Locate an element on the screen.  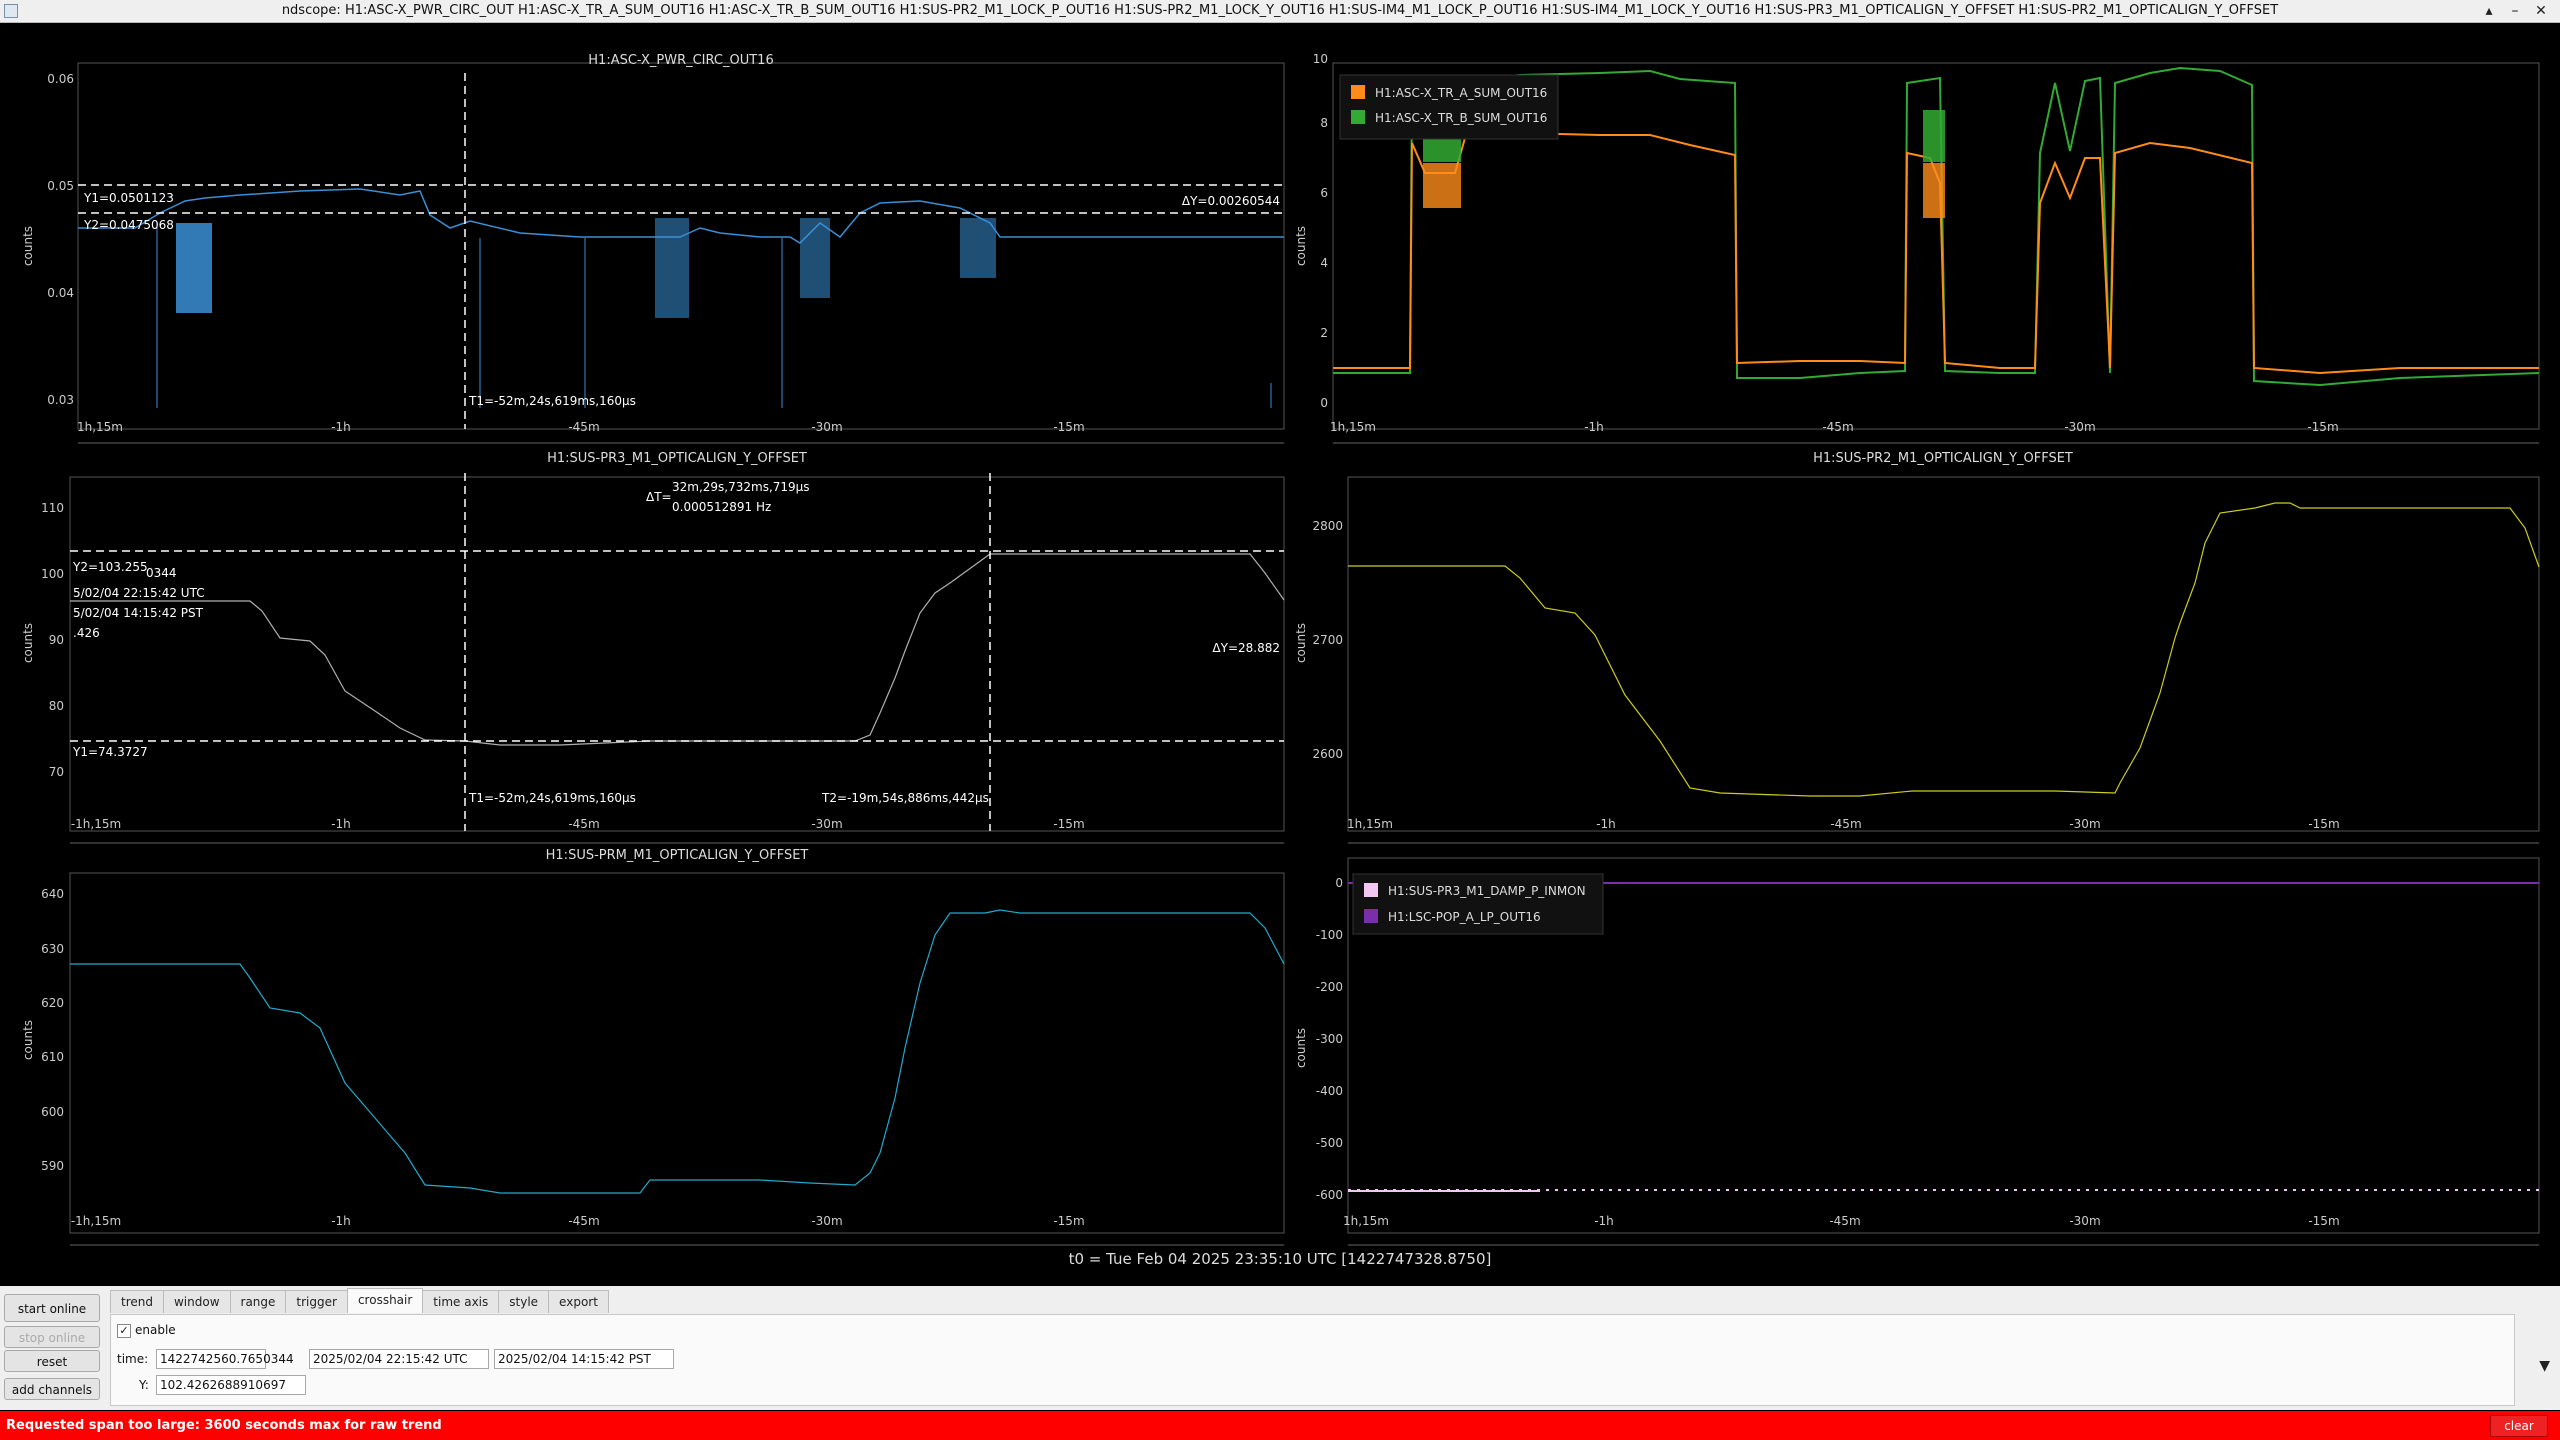
y-tick: 0.03 is located at coordinates (60, 400).